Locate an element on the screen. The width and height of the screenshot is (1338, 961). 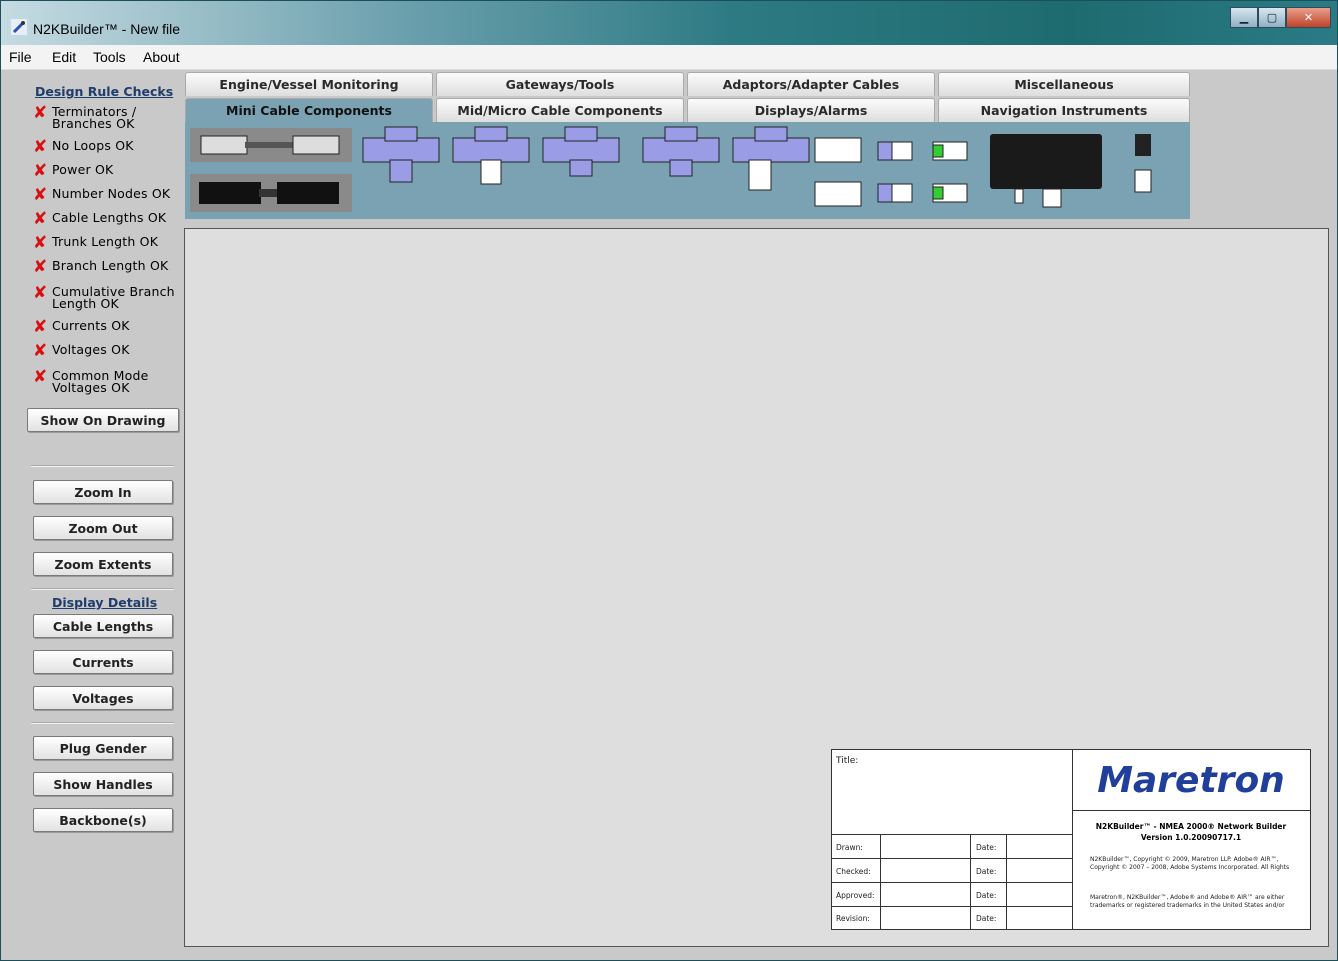
voltages-button: Voltages is located at coordinates (103, 698).